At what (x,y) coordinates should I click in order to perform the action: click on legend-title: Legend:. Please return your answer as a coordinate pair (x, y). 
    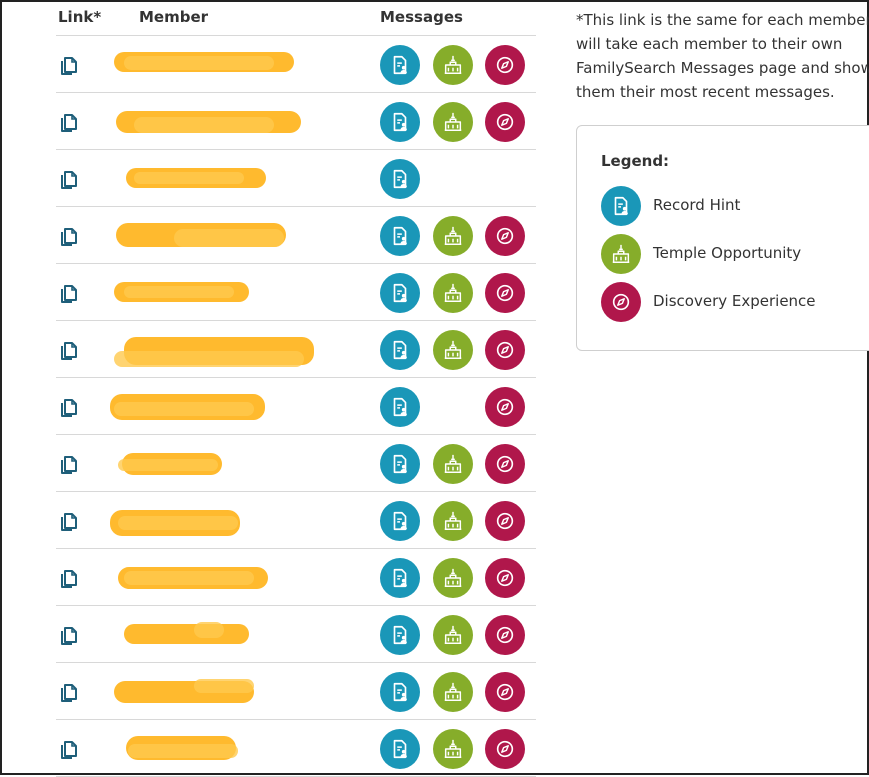
    Looking at the image, I should click on (635, 161).